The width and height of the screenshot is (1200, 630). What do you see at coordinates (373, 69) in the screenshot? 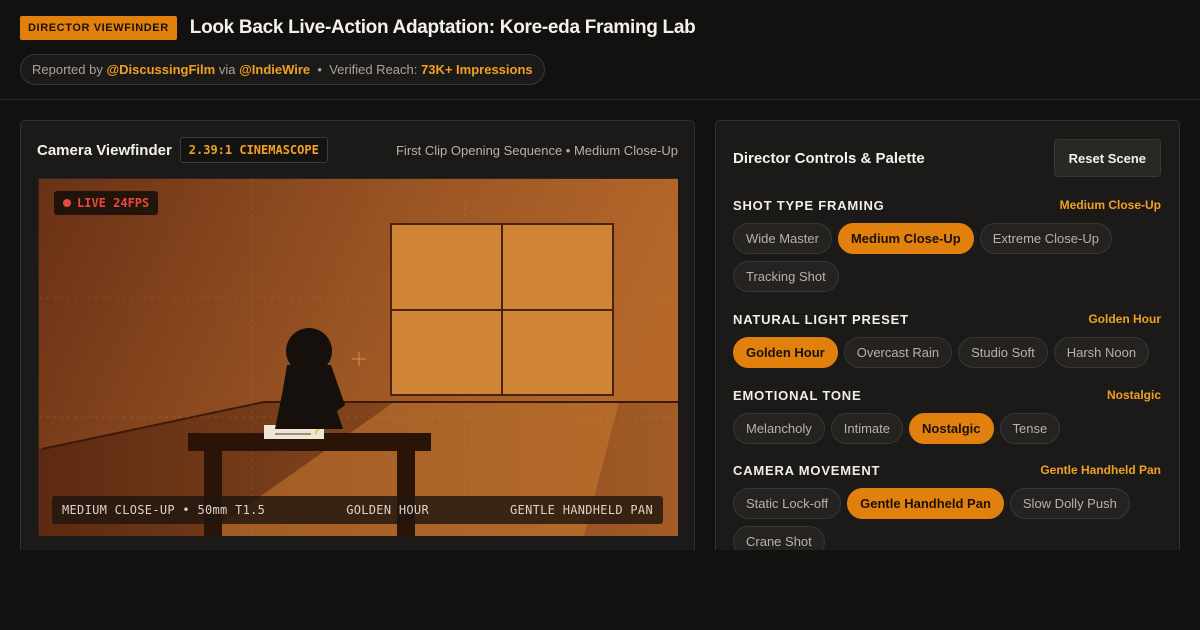
I see `reach-label: Verified Reach:` at bounding box center [373, 69].